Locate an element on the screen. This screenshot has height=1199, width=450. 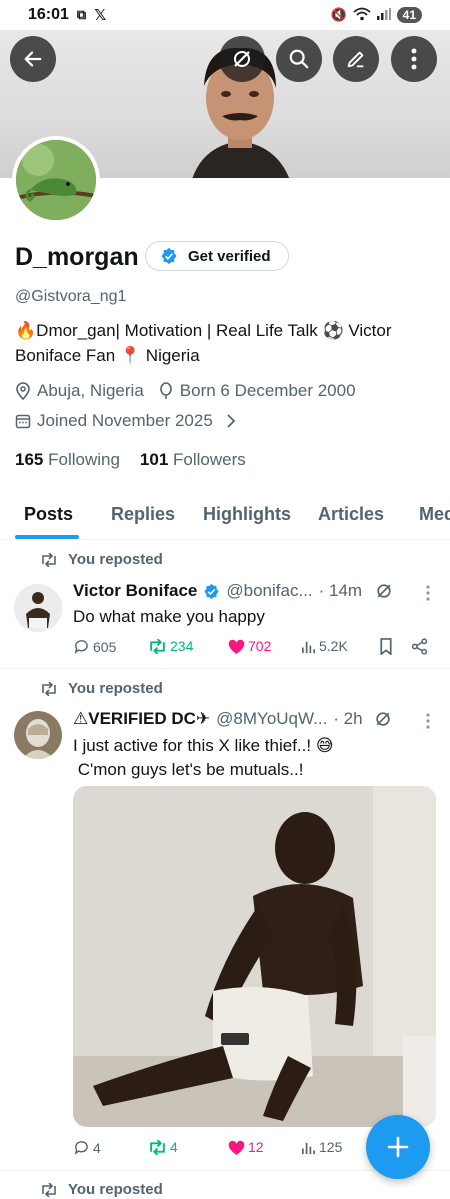
pencil-icon is located at coordinates (355, 59).